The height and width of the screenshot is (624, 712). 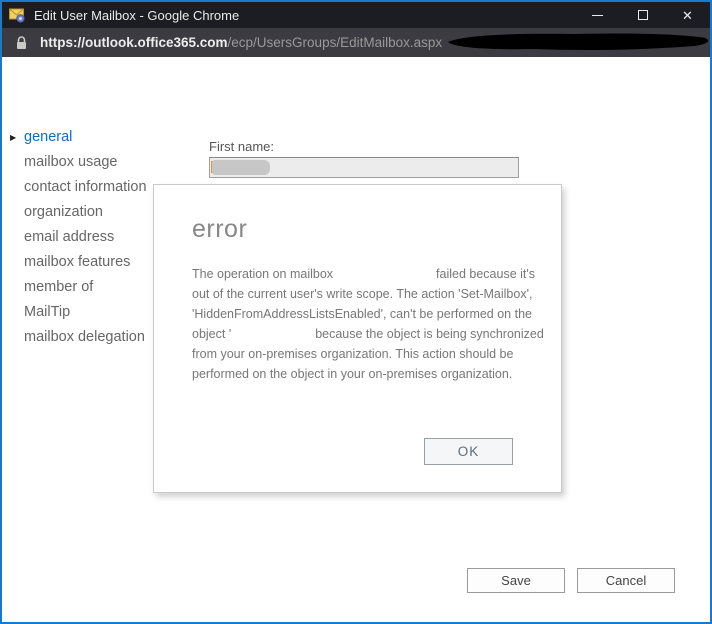 What do you see at coordinates (77, 262) in the screenshot?
I see `sidebar-item-label: mailbox features` at bounding box center [77, 262].